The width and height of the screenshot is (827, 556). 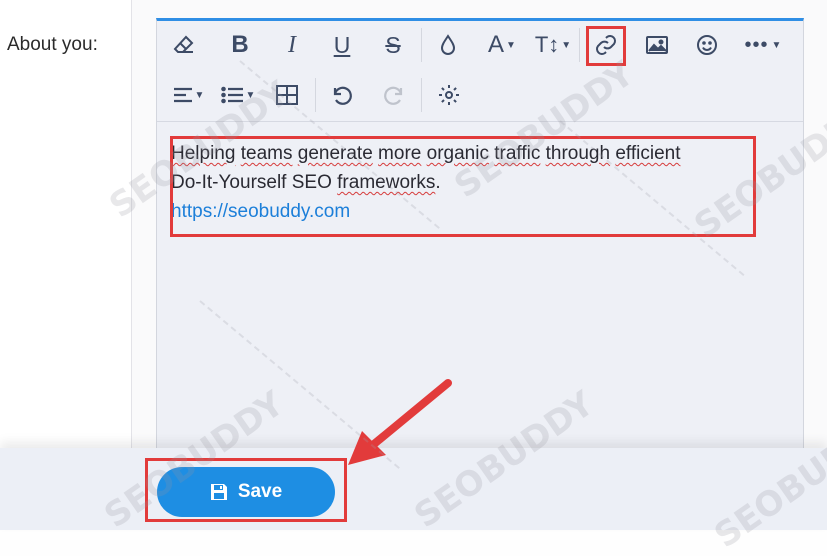 What do you see at coordinates (240, 45) in the screenshot?
I see `bold-icon: B` at bounding box center [240, 45].